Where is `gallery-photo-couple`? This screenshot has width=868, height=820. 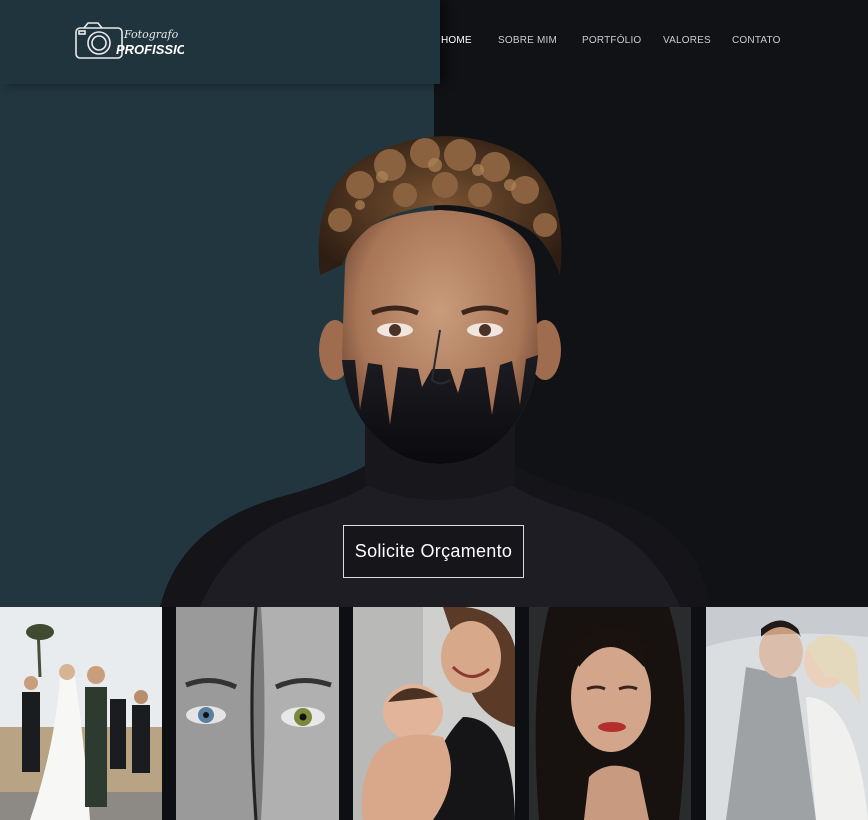 gallery-photo-couple is located at coordinates (787, 713).